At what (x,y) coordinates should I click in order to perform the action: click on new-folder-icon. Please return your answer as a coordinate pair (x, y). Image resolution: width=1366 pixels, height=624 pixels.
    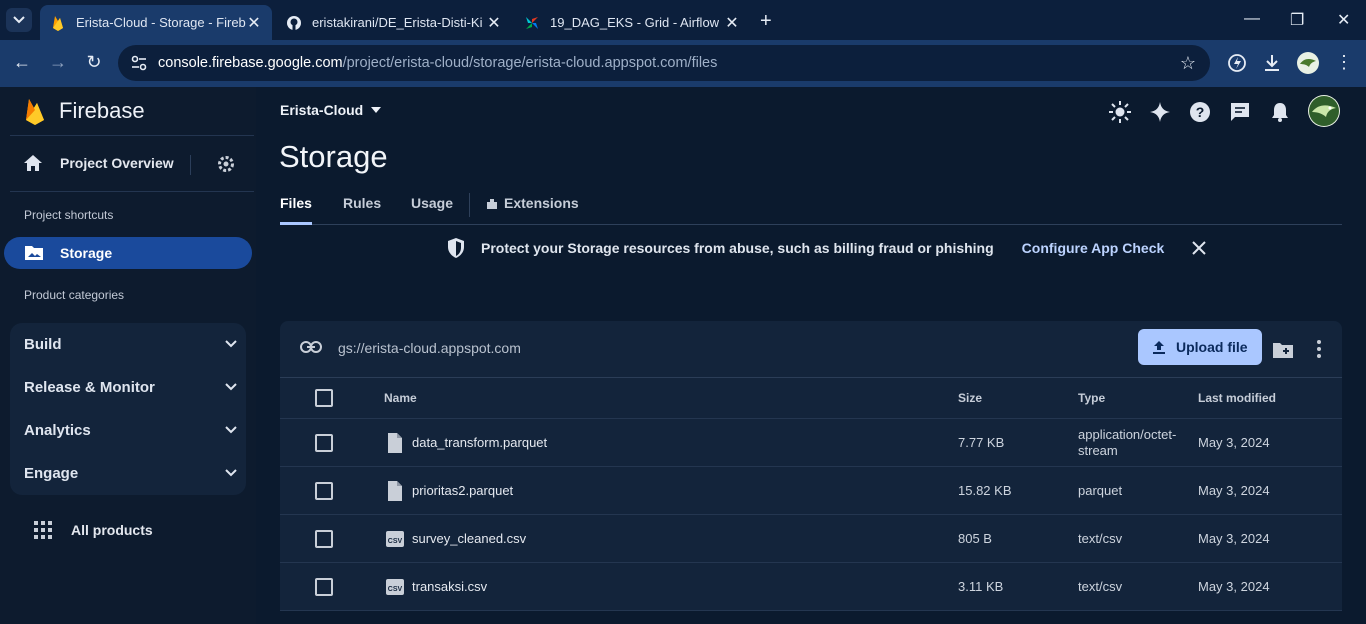
    Looking at the image, I should click on (1283, 350).